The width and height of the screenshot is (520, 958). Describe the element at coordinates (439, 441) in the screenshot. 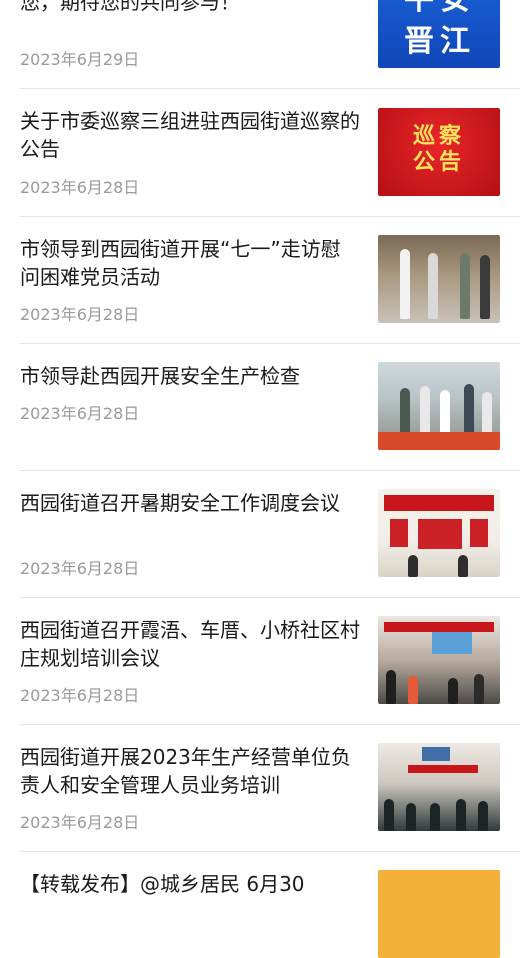

I see `gas-cylinders` at that location.